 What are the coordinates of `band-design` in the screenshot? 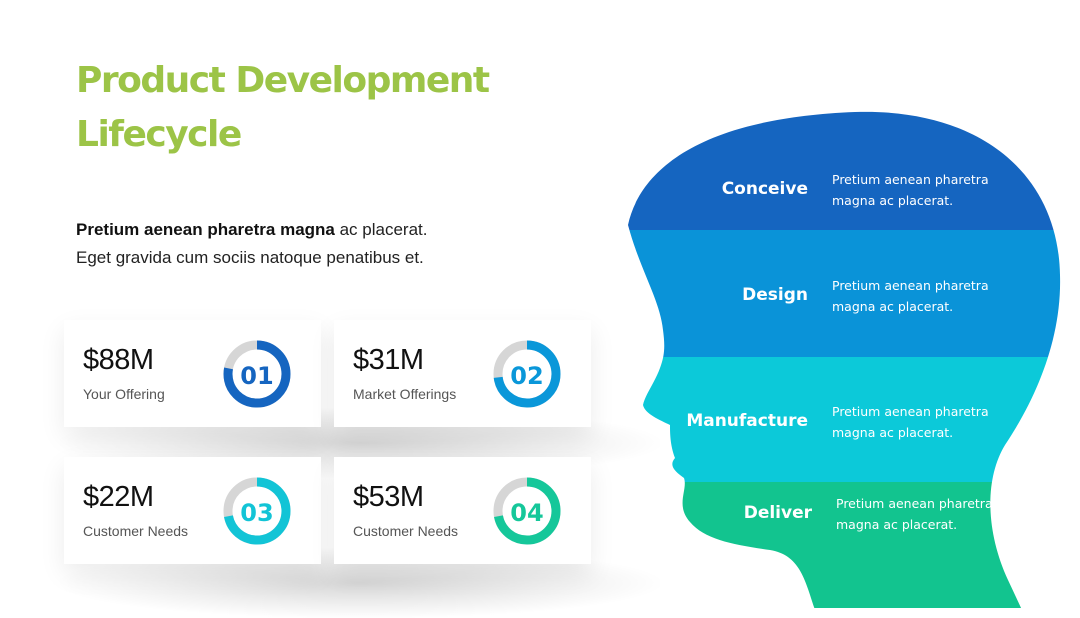 It's located at (844, 293).